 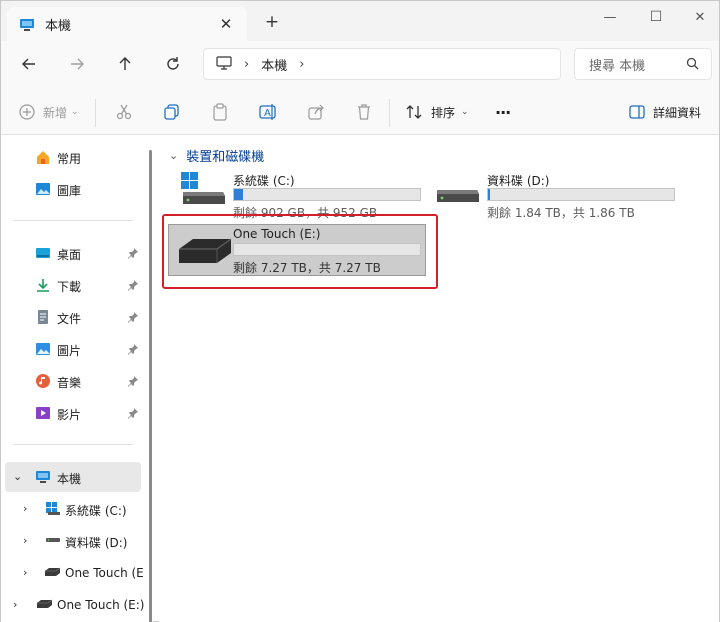 I want to click on sidebar-item-label: 文件, so click(x=69, y=319).